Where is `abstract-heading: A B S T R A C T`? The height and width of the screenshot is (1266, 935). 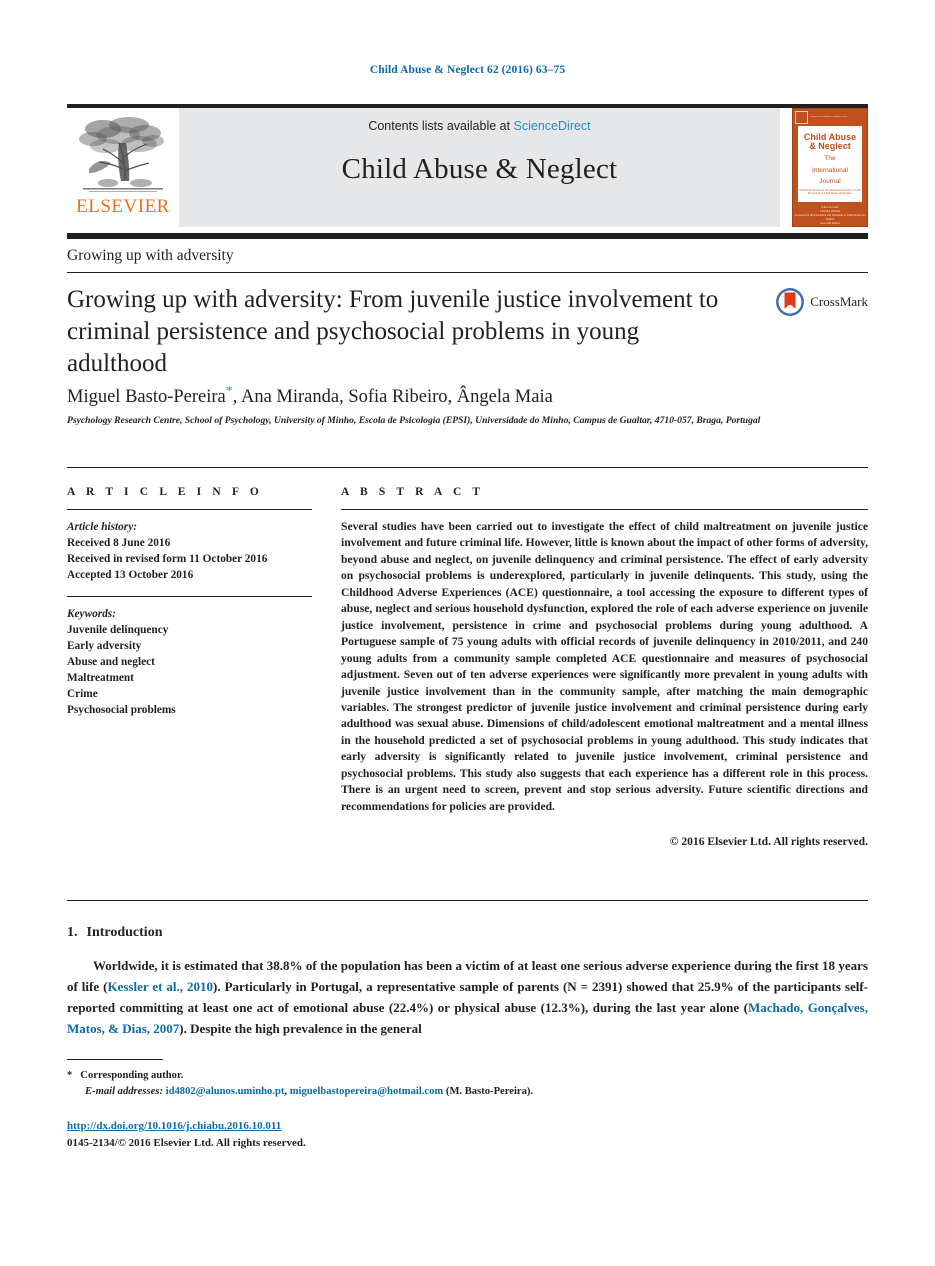
abstract-heading: A B S T R A C T is located at coordinates (413, 492).